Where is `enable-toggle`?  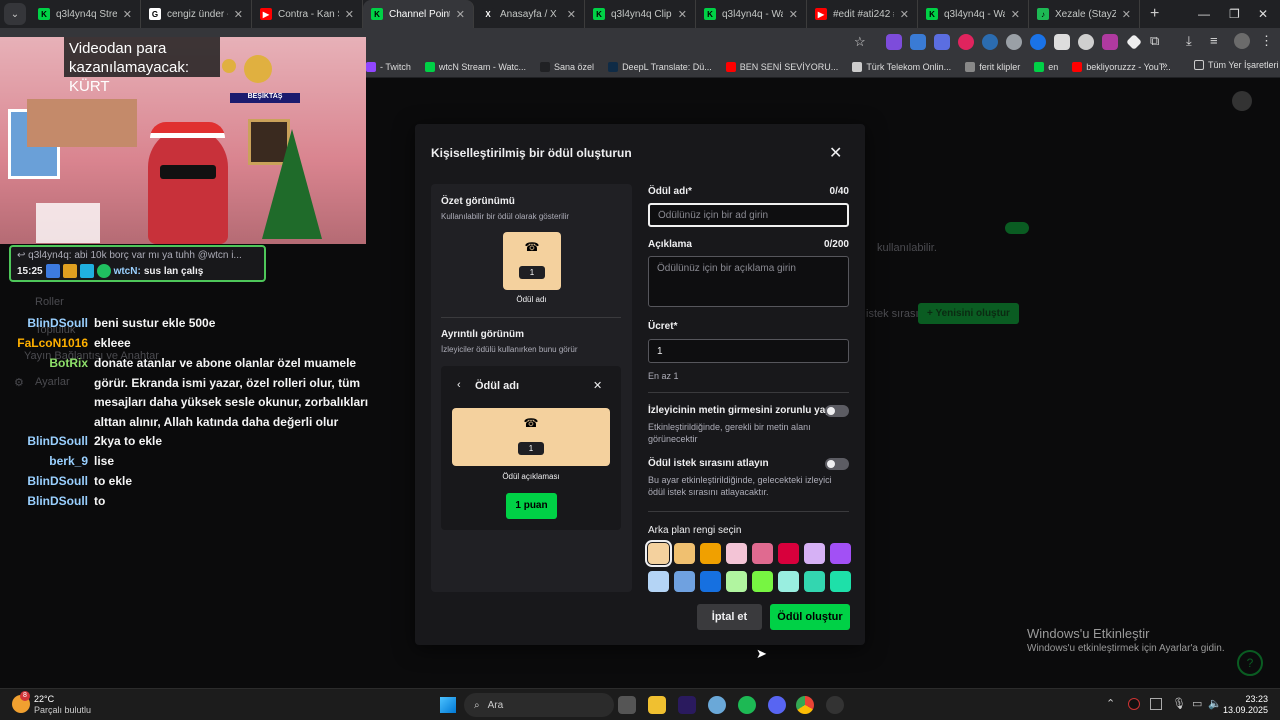
enable-toggle is located at coordinates (1017, 228).